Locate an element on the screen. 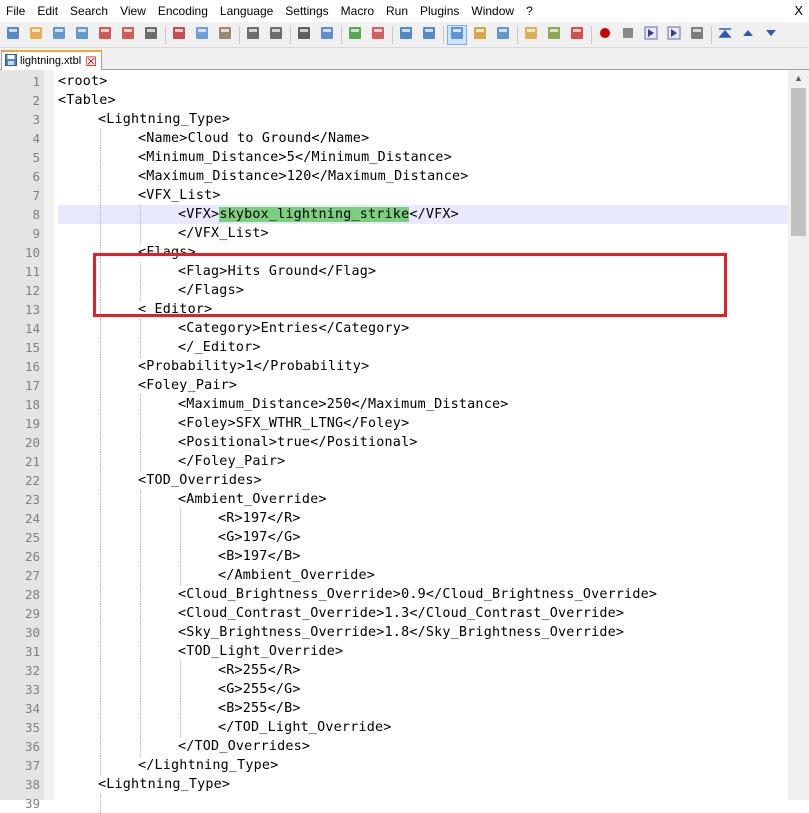 This screenshot has width=809, height=813. code-line: 9 </VFX_List> is located at coordinates (394, 233).